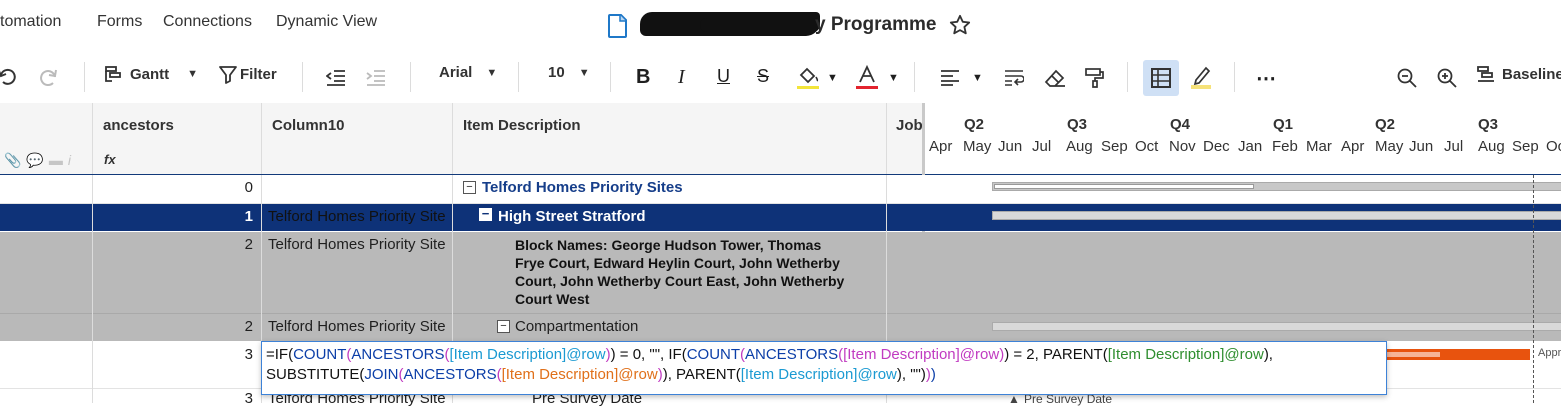 The height and width of the screenshot is (407, 1561). What do you see at coordinates (30, 22) in the screenshot?
I see `nav-automation: tomation` at bounding box center [30, 22].